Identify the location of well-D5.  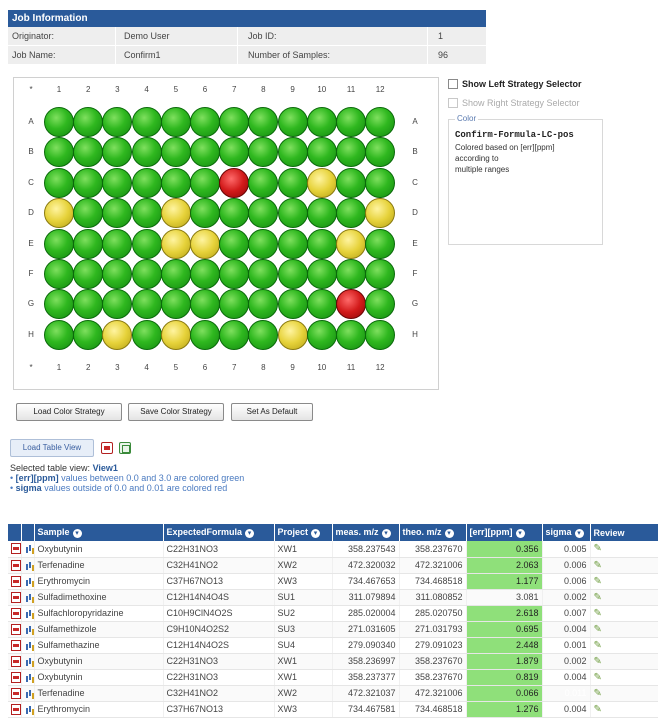
(175, 213).